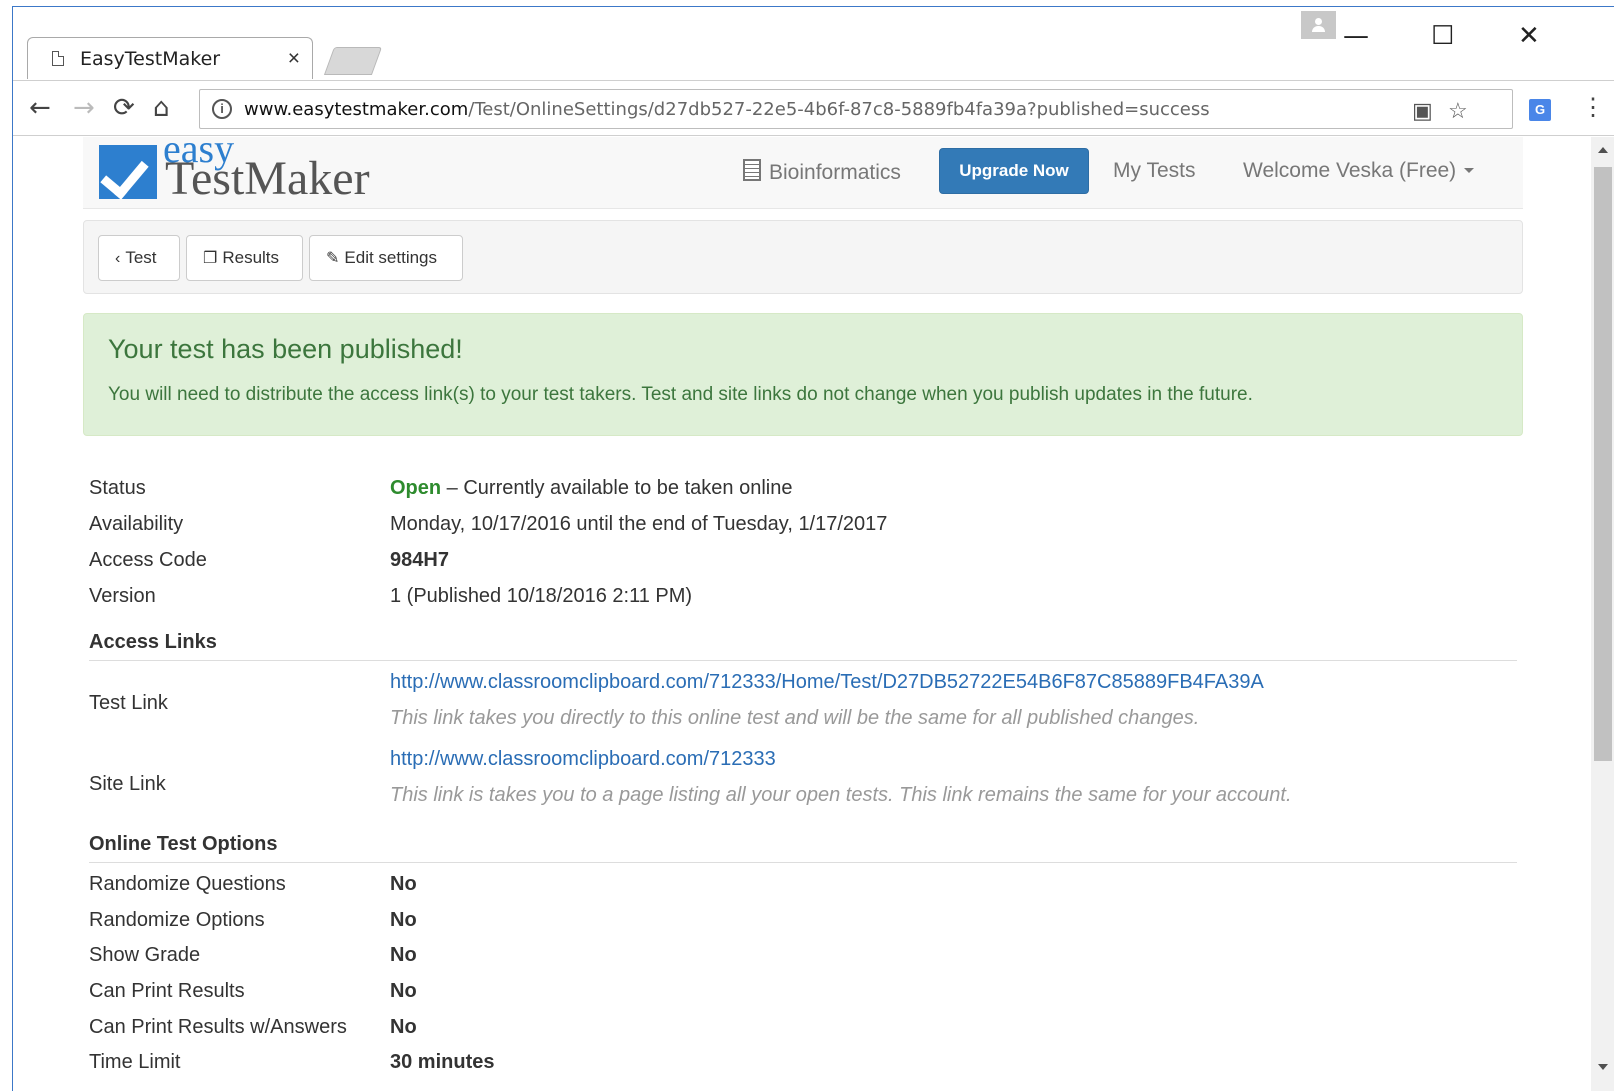  I want to click on option-label: Randomize Questions, so click(187, 884).